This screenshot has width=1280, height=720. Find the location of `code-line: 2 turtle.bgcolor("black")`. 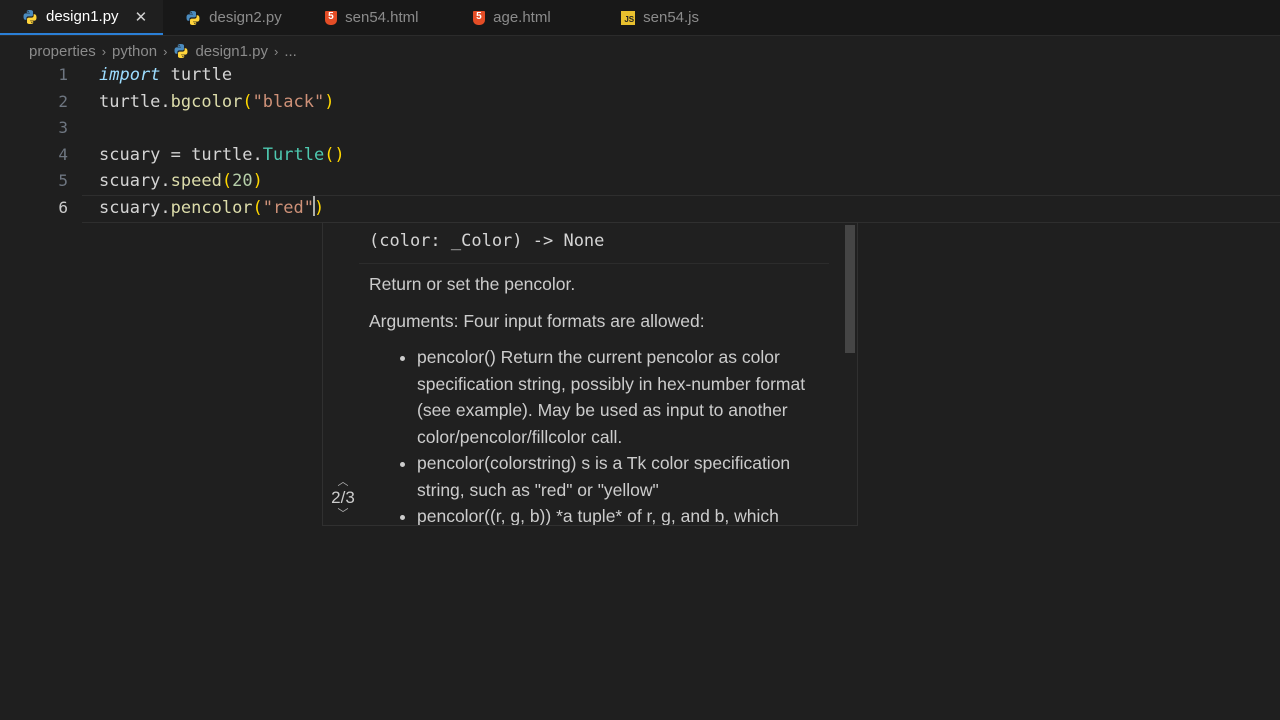

code-line: 2 turtle.bgcolor("black") is located at coordinates (640, 102).